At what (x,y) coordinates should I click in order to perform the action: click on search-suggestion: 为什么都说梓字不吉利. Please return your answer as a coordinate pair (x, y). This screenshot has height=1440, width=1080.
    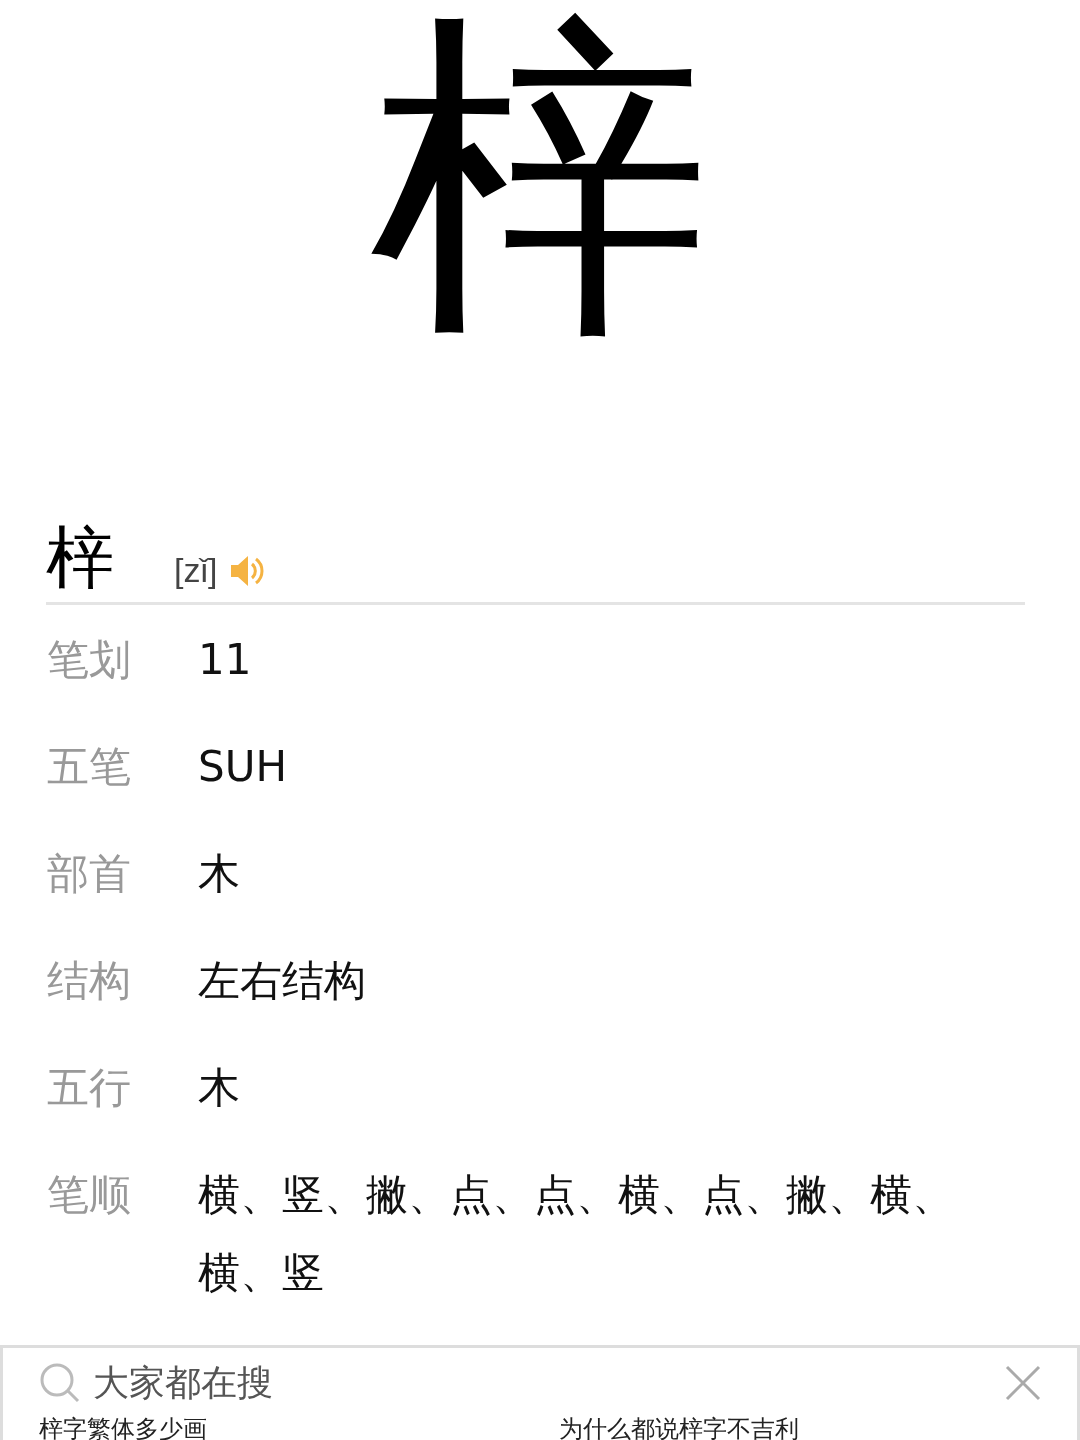
    Looking at the image, I should click on (800, 1429).